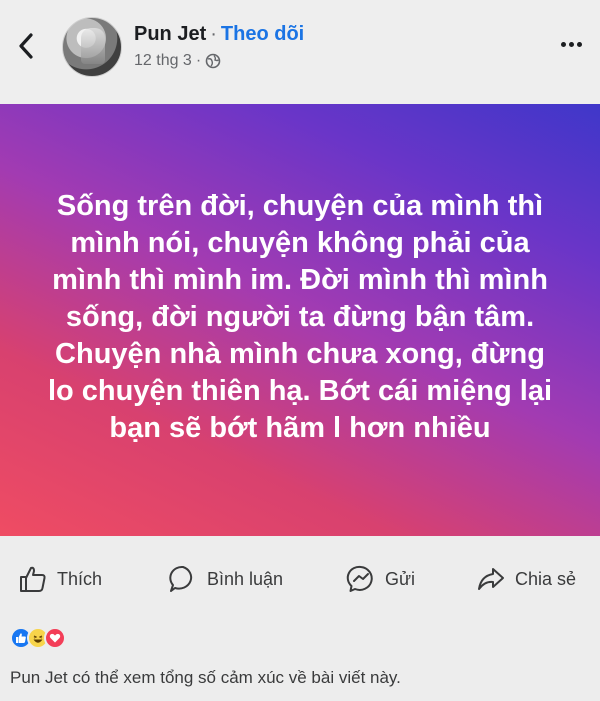 This screenshot has height=701, width=600. What do you see at coordinates (33, 579) in the screenshot?
I see `thumbs-up-icon` at bounding box center [33, 579].